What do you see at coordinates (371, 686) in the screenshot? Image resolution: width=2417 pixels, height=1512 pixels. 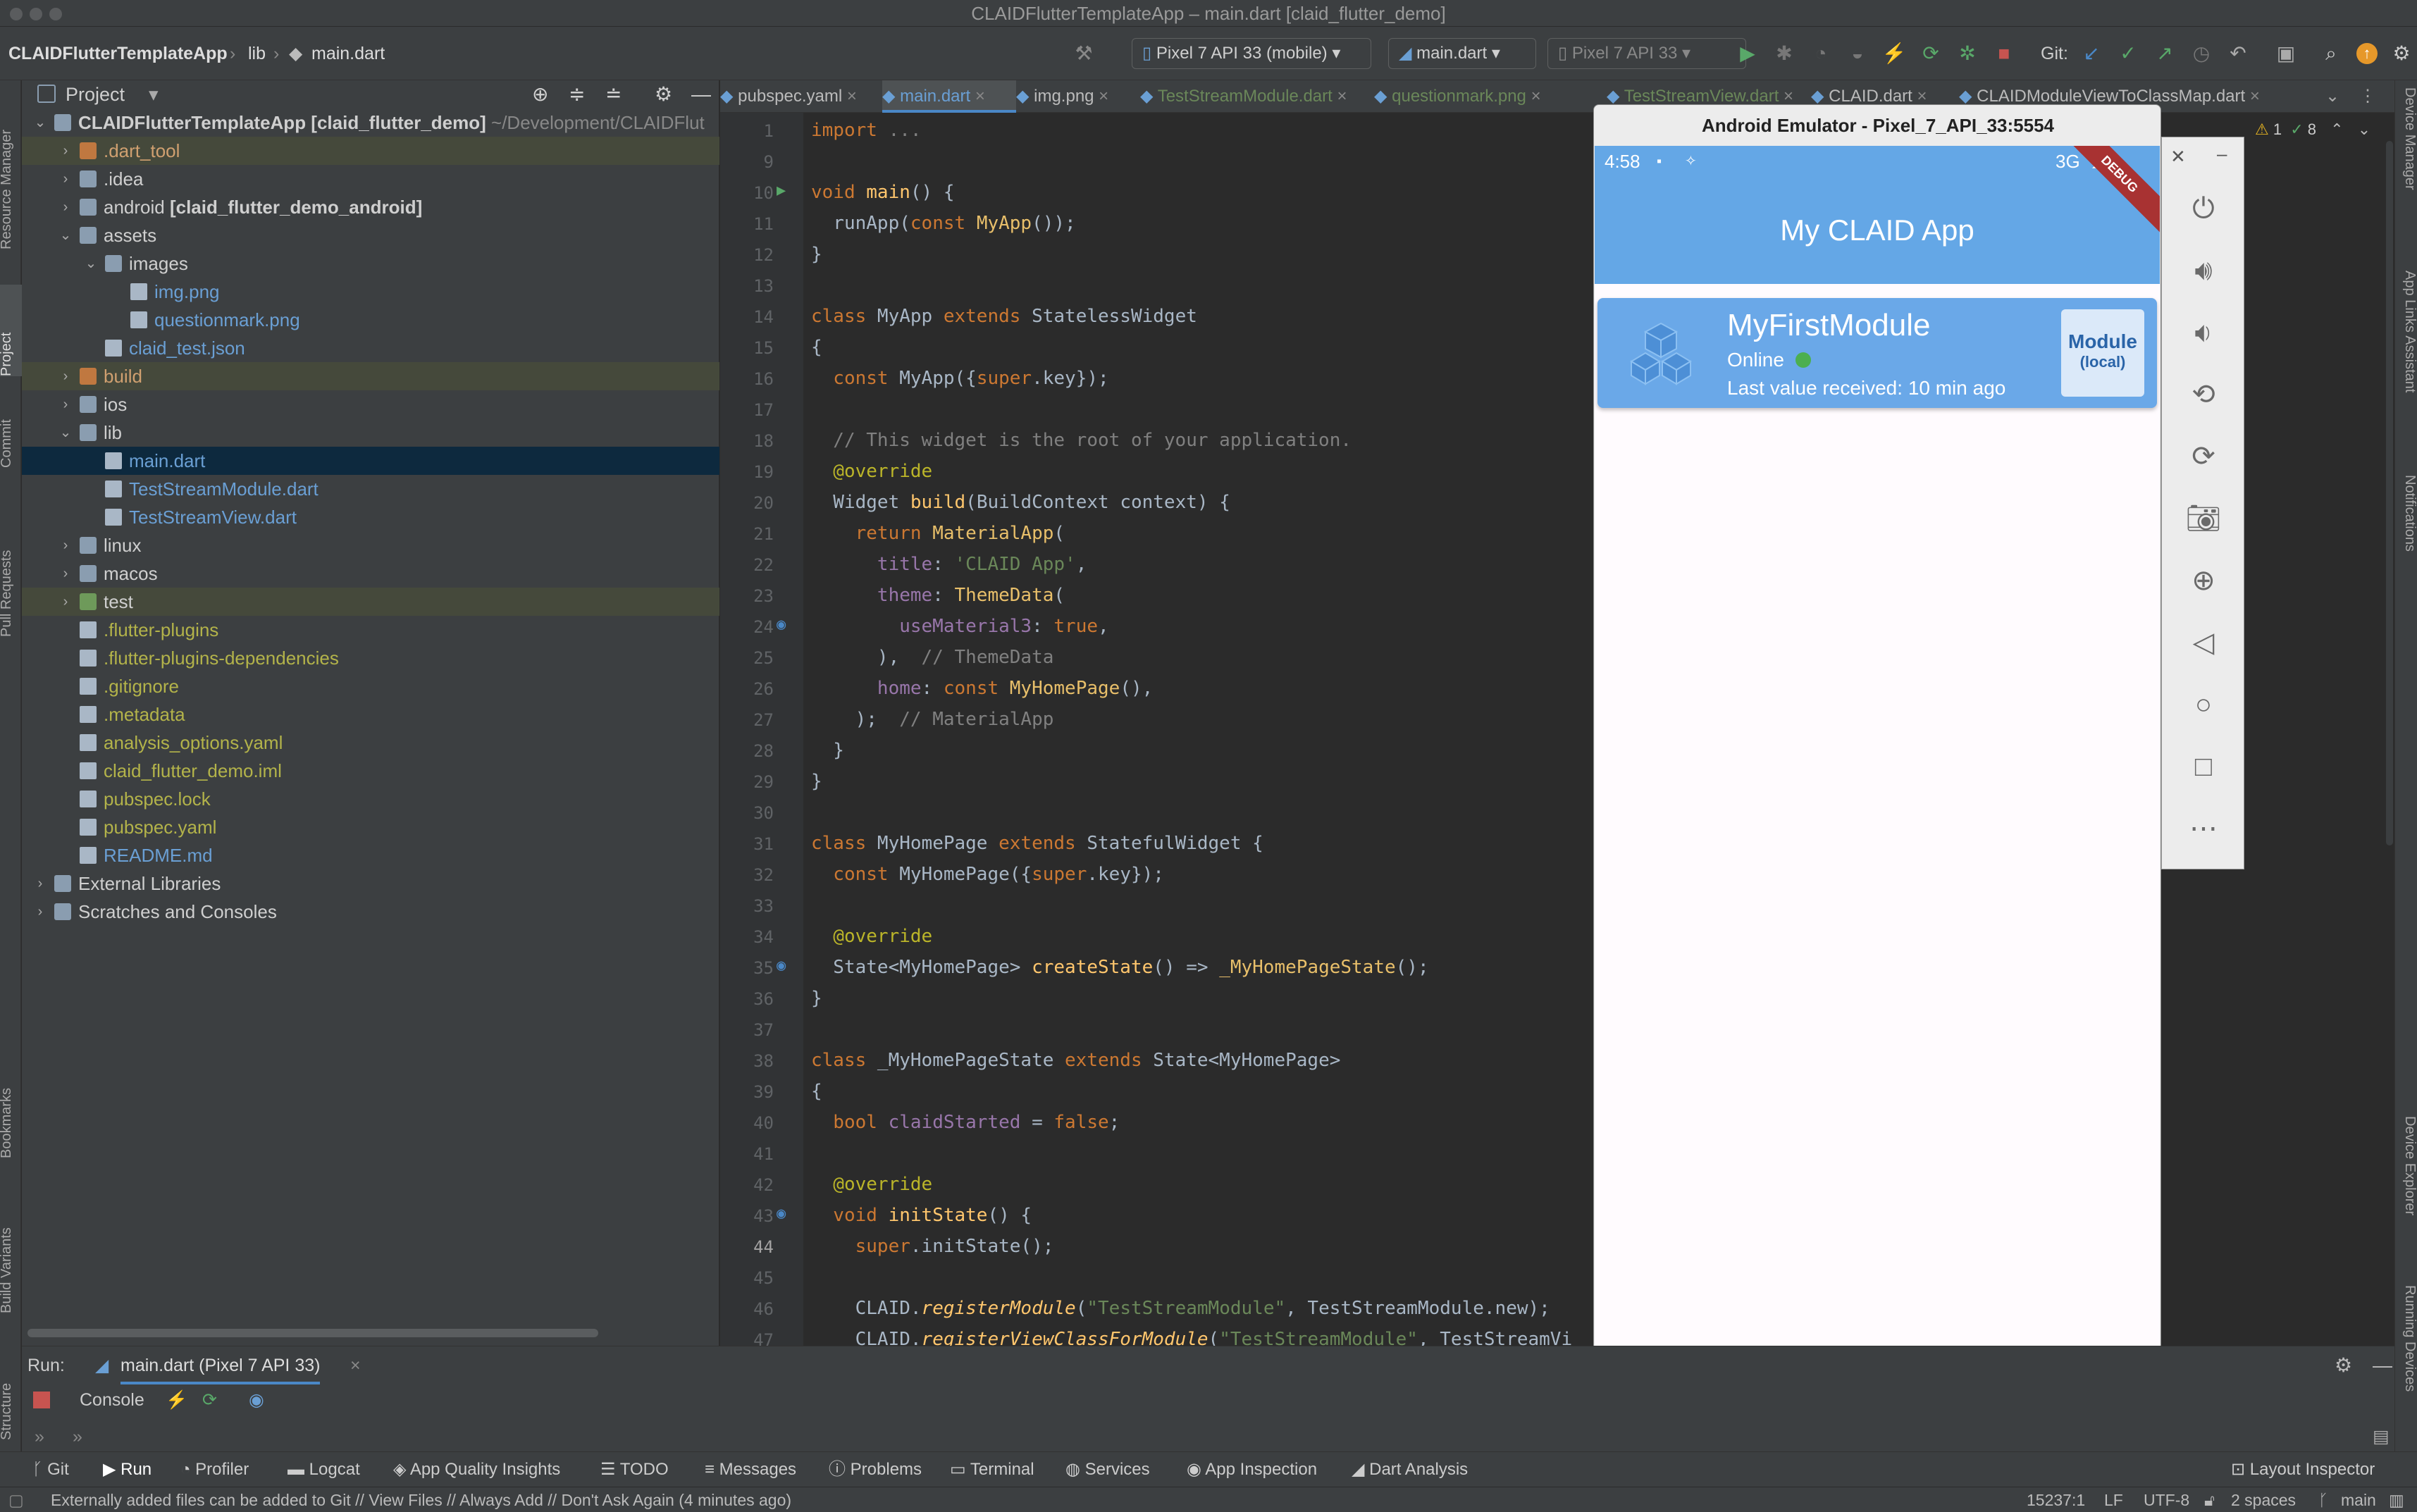 I see `tree-item: .gitignore` at bounding box center [371, 686].